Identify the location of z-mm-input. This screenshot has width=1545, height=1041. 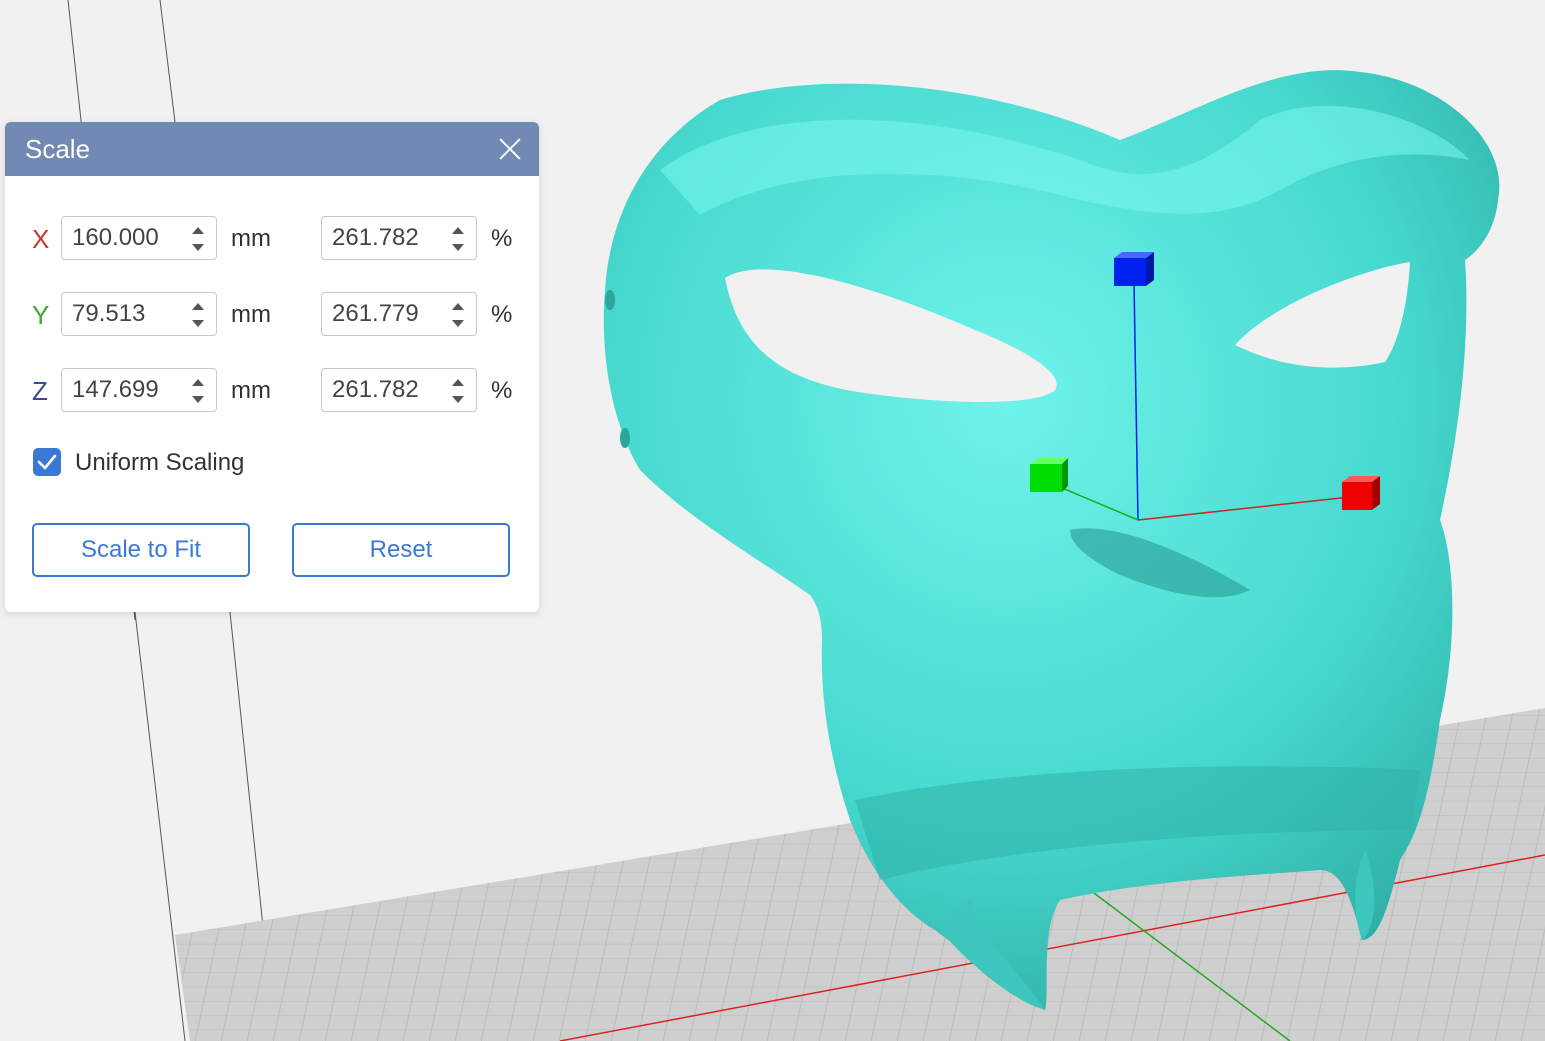
(139, 390).